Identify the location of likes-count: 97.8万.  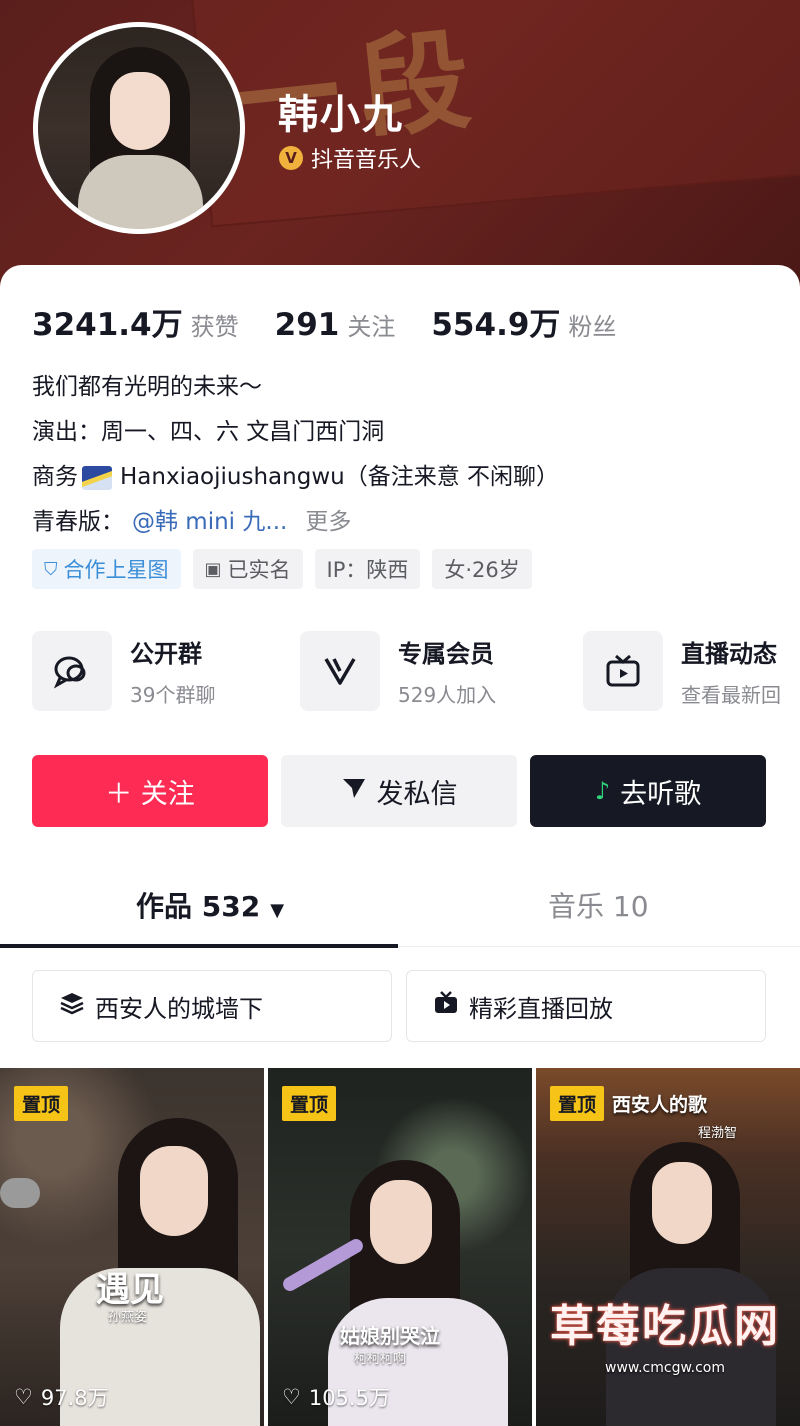
(74, 1398).